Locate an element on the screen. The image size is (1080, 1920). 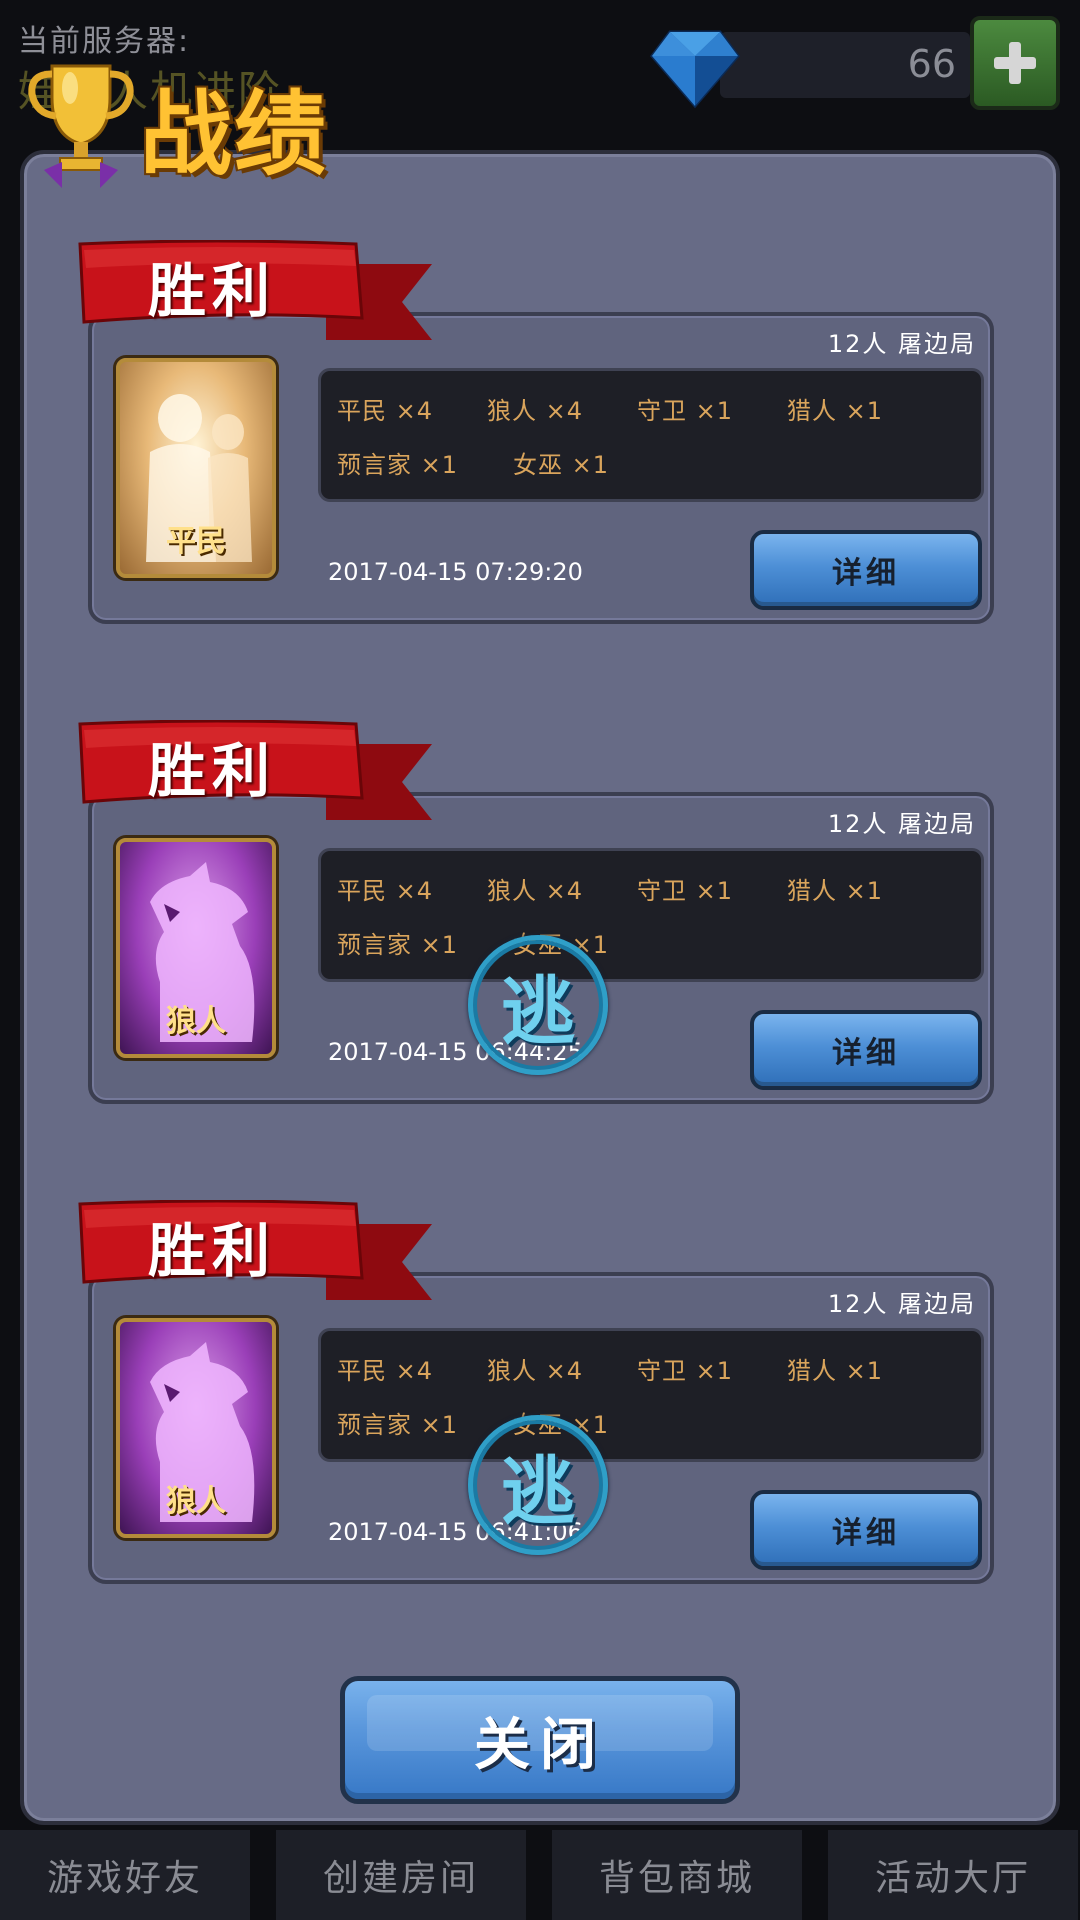
server-label: 当前服务器: is located at coordinates (104, 41).